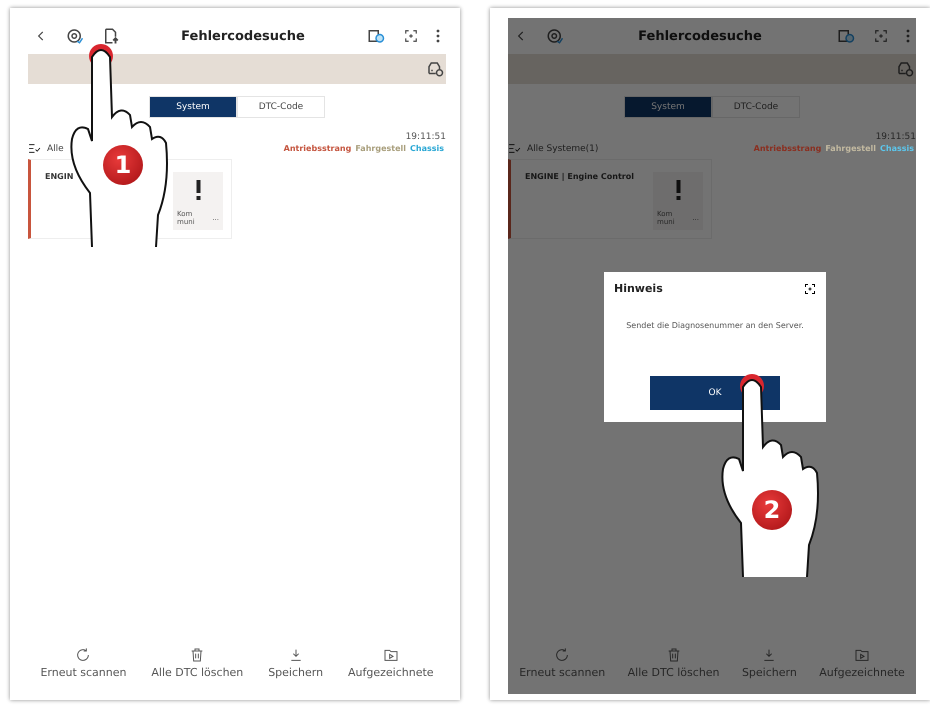 This screenshot has height=706, width=930. What do you see at coordinates (580, 177) in the screenshot?
I see `module-title: ENGINE | Engine Control` at bounding box center [580, 177].